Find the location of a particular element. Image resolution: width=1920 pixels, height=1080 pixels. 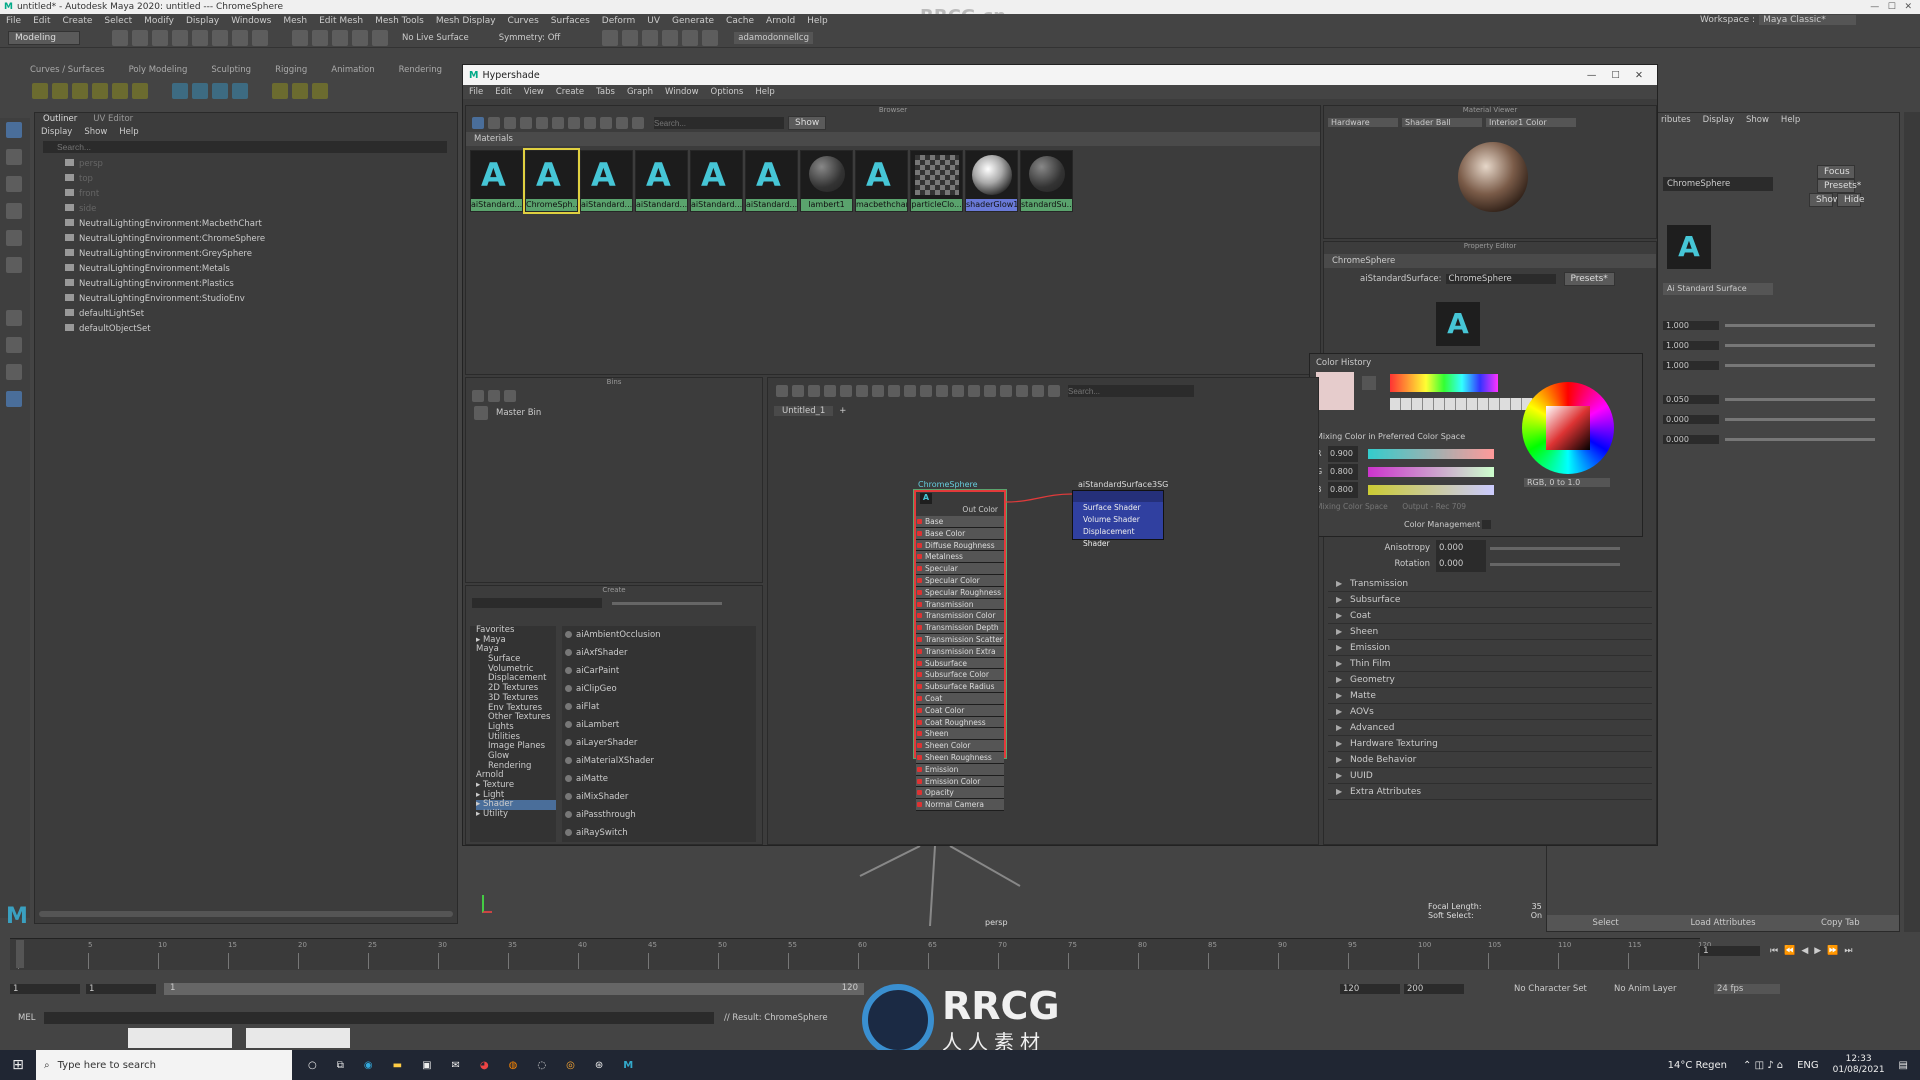

pe-section: Coat is located at coordinates (1490, 616).